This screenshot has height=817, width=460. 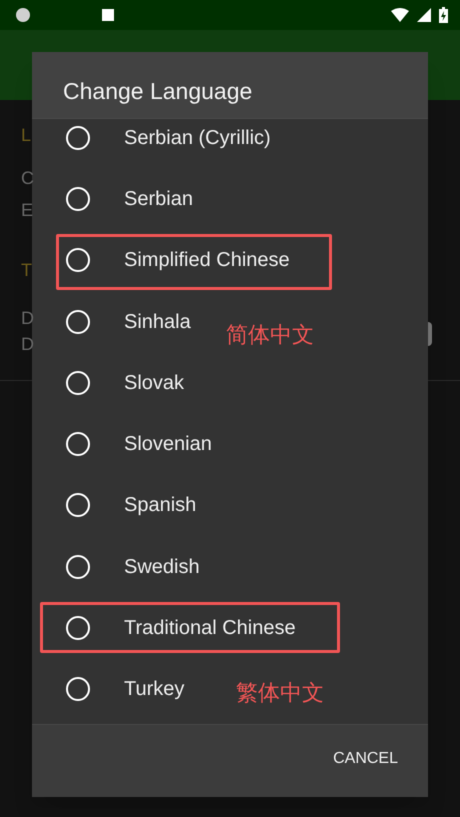 I want to click on language-option: Traditional Chinese, so click(x=210, y=628).